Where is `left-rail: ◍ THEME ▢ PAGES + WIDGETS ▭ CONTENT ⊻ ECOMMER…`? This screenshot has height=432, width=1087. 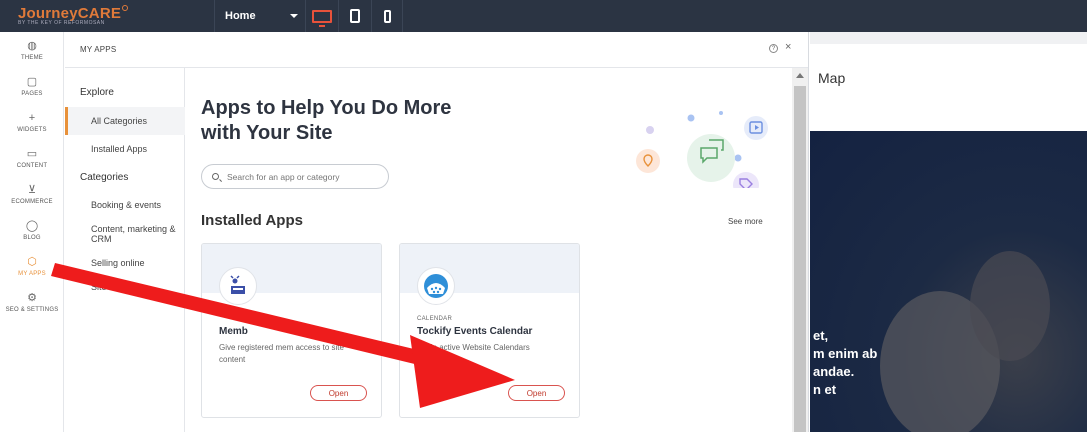 left-rail: ◍ THEME ▢ PAGES + WIDGETS ▭ CONTENT ⊻ ECOMMER… is located at coordinates (32, 232).